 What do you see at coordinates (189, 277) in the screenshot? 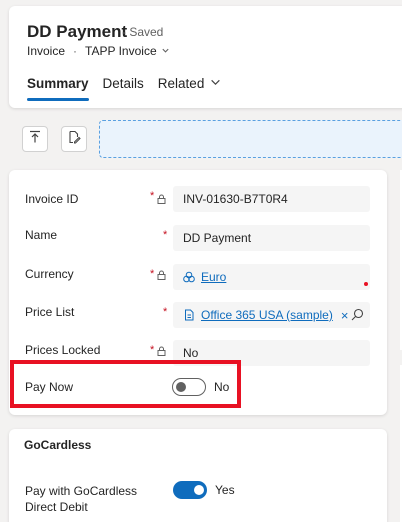
I see `currency-icon` at bounding box center [189, 277].